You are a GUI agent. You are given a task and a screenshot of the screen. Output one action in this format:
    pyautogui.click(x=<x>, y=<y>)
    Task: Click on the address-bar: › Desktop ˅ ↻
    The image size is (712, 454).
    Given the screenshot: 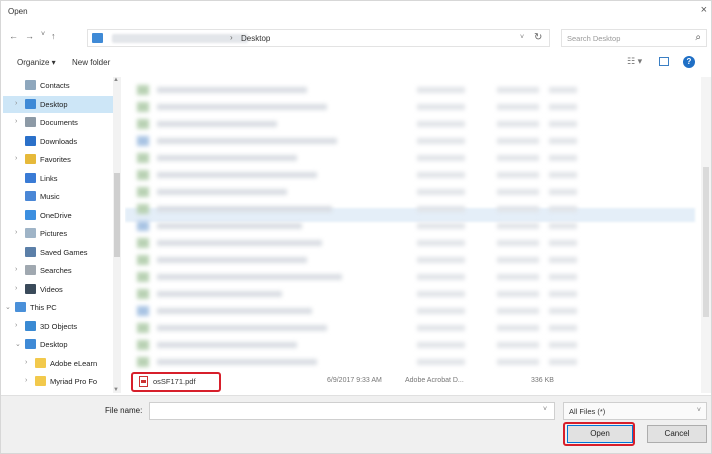 What is the action you would take?
    pyautogui.click(x=318, y=38)
    